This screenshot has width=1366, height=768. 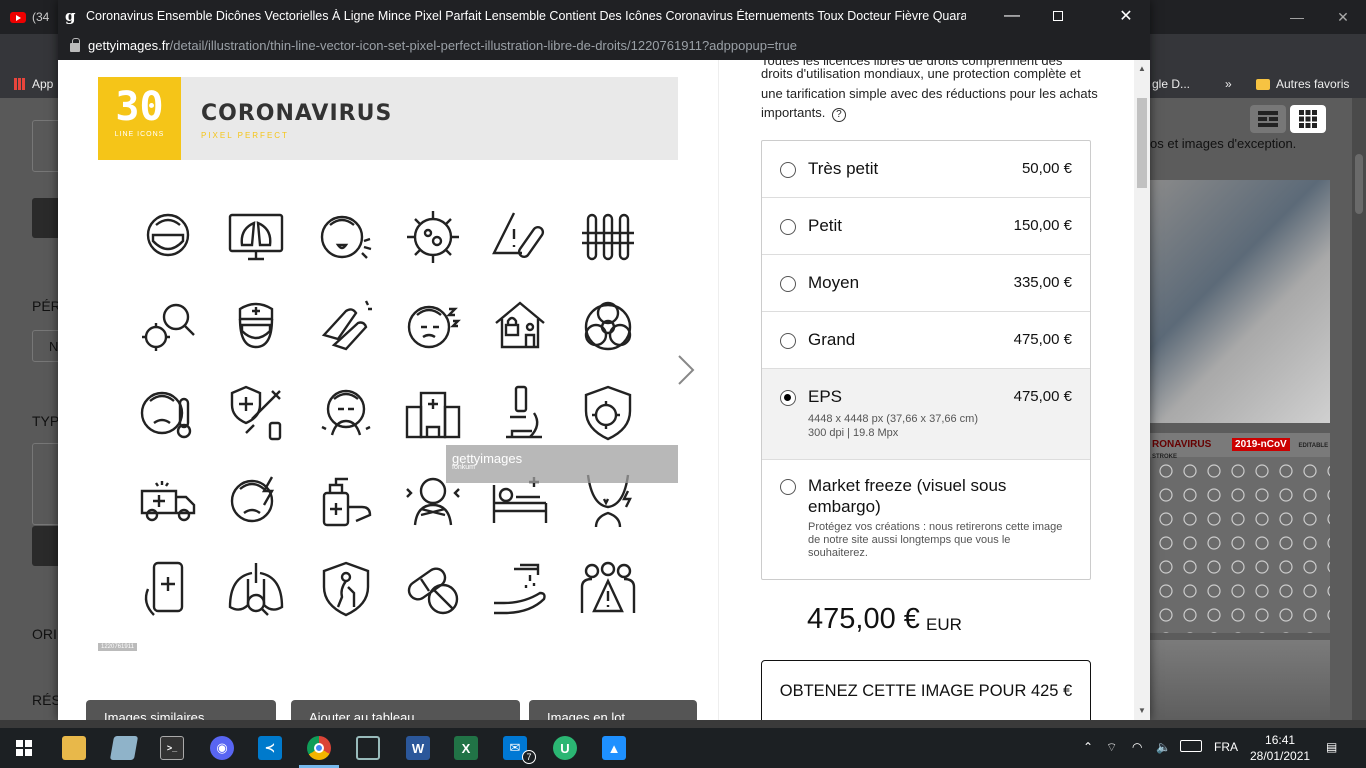 What do you see at coordinates (270, 748) in the screenshot?
I see `vscode-icon: ≺` at bounding box center [270, 748].